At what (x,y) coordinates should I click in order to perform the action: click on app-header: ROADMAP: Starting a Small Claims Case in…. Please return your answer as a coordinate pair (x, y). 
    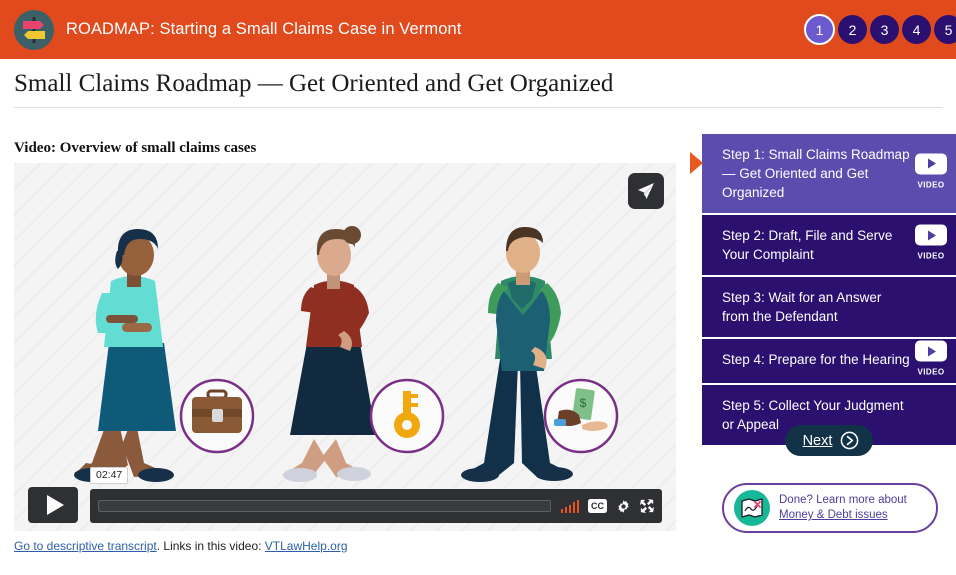
    Looking at the image, I should click on (478, 29).